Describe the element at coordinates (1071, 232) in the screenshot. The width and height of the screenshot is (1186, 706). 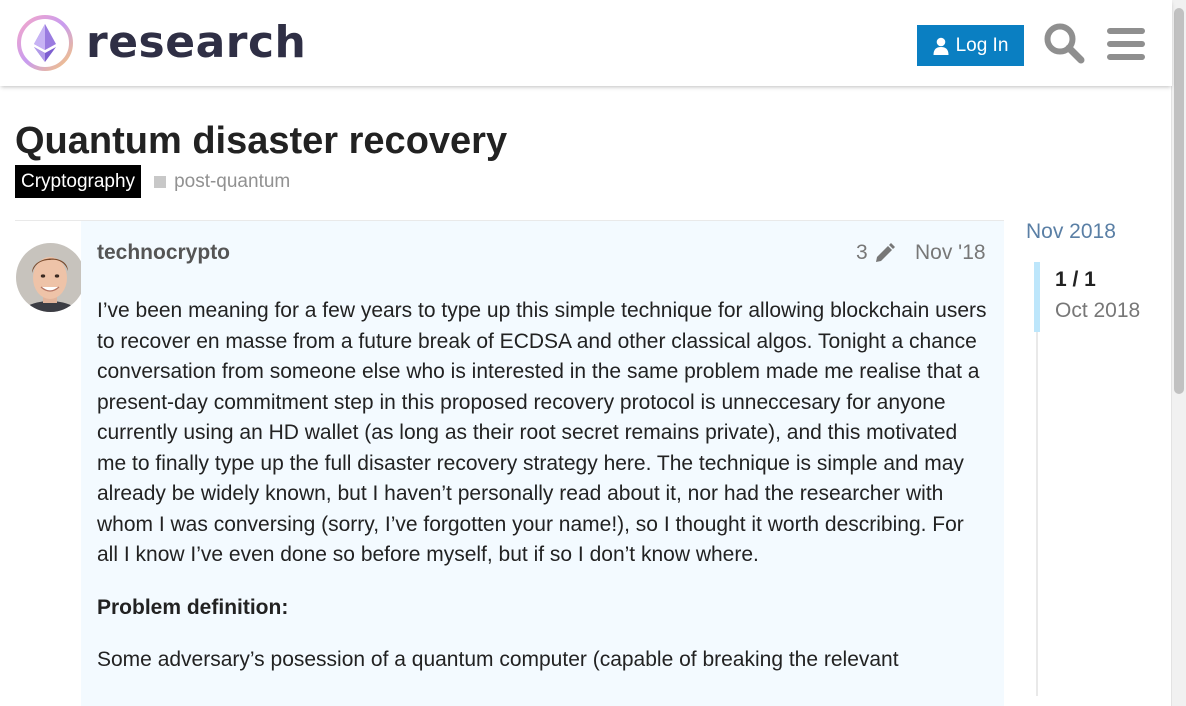
I see `timeline-start-date: Nov 2018` at that location.